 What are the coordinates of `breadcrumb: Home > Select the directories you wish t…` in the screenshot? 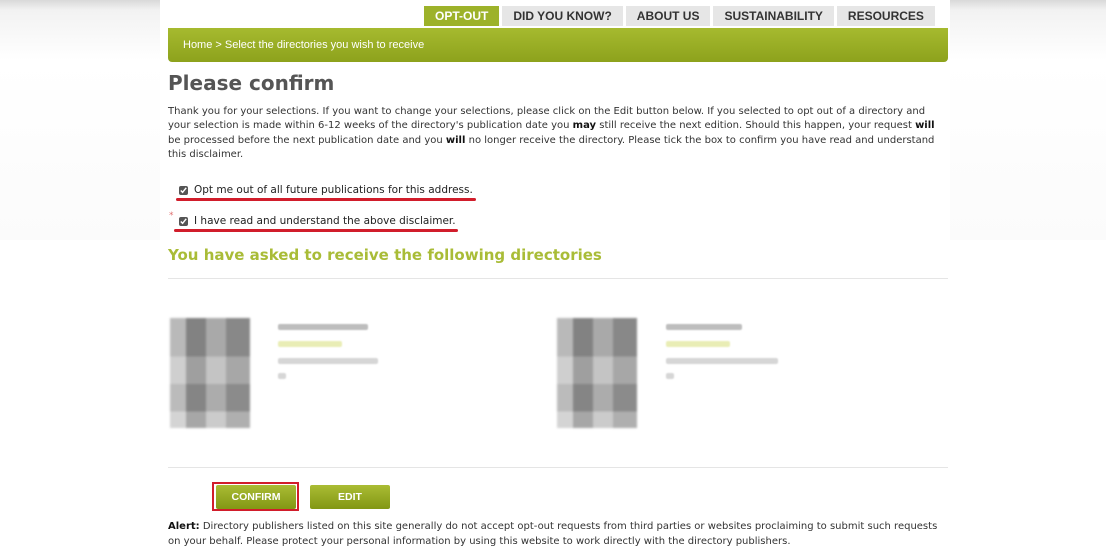 It's located at (303, 45).